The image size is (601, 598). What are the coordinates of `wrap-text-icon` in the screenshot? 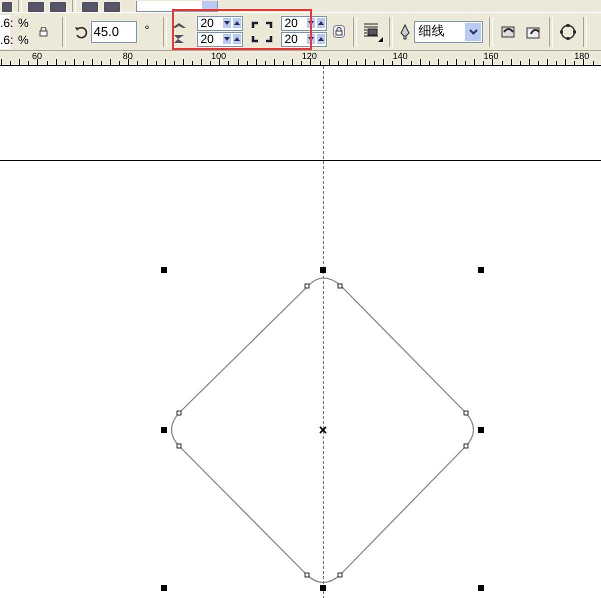 It's located at (373, 32).